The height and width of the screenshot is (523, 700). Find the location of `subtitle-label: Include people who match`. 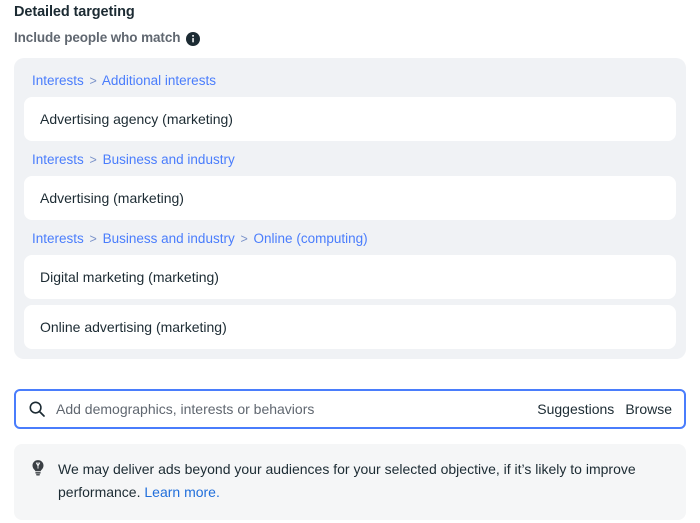

subtitle-label: Include people who match is located at coordinates (97, 37).